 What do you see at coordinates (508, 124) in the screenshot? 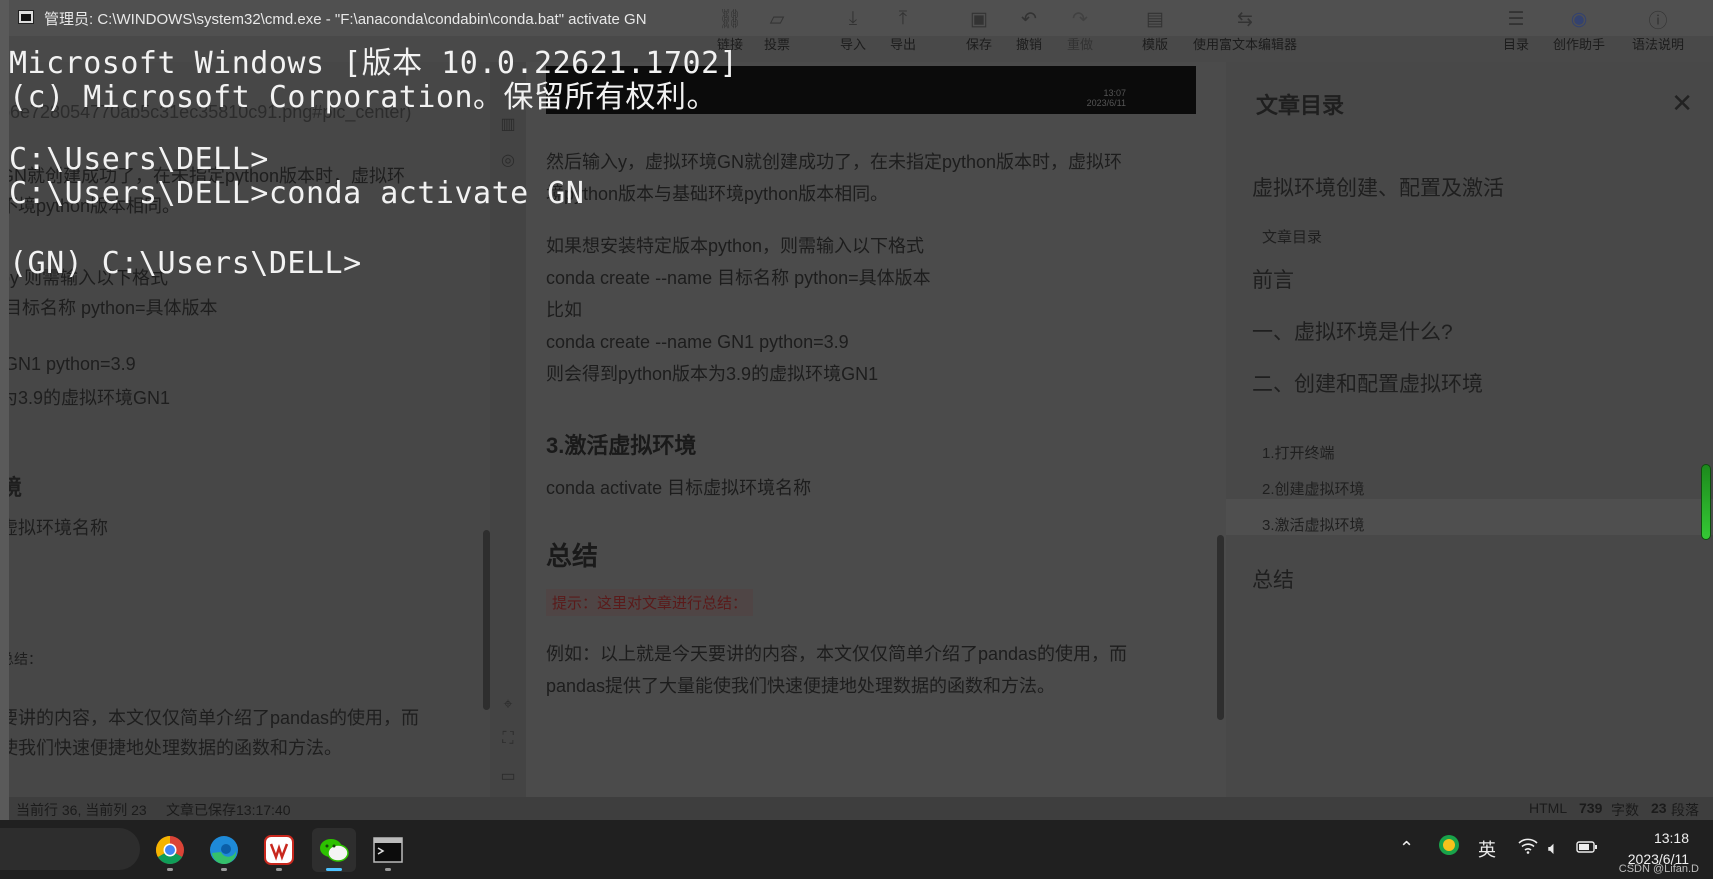
I see `split-view-icon: ▥` at bounding box center [508, 124].